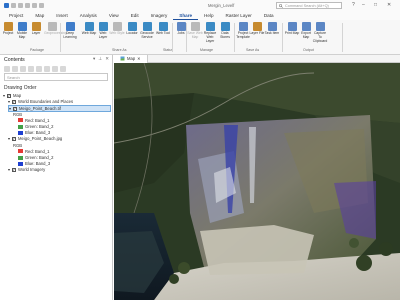 The image size is (400, 300). Describe the element at coordinates (208, 15) in the screenshot. I see `tab-help: Help` at that location.